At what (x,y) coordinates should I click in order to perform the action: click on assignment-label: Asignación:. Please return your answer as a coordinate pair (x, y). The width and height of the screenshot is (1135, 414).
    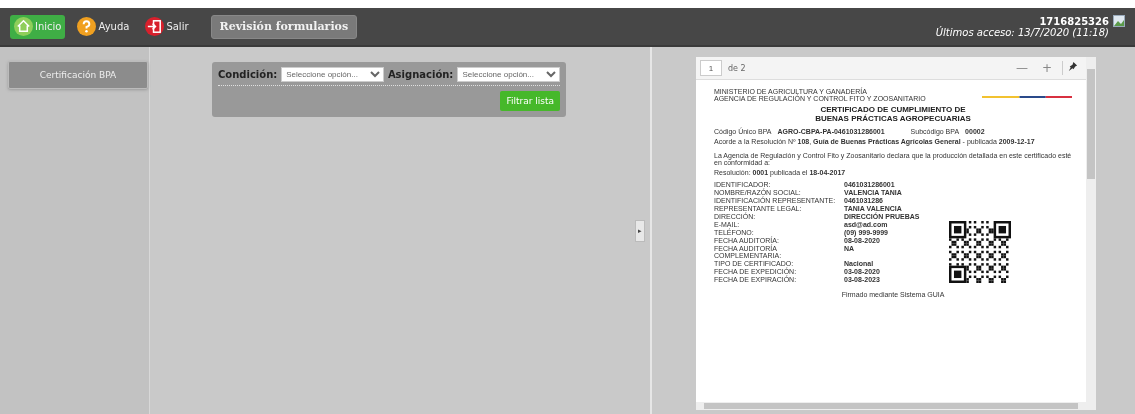
    Looking at the image, I should click on (420, 74).